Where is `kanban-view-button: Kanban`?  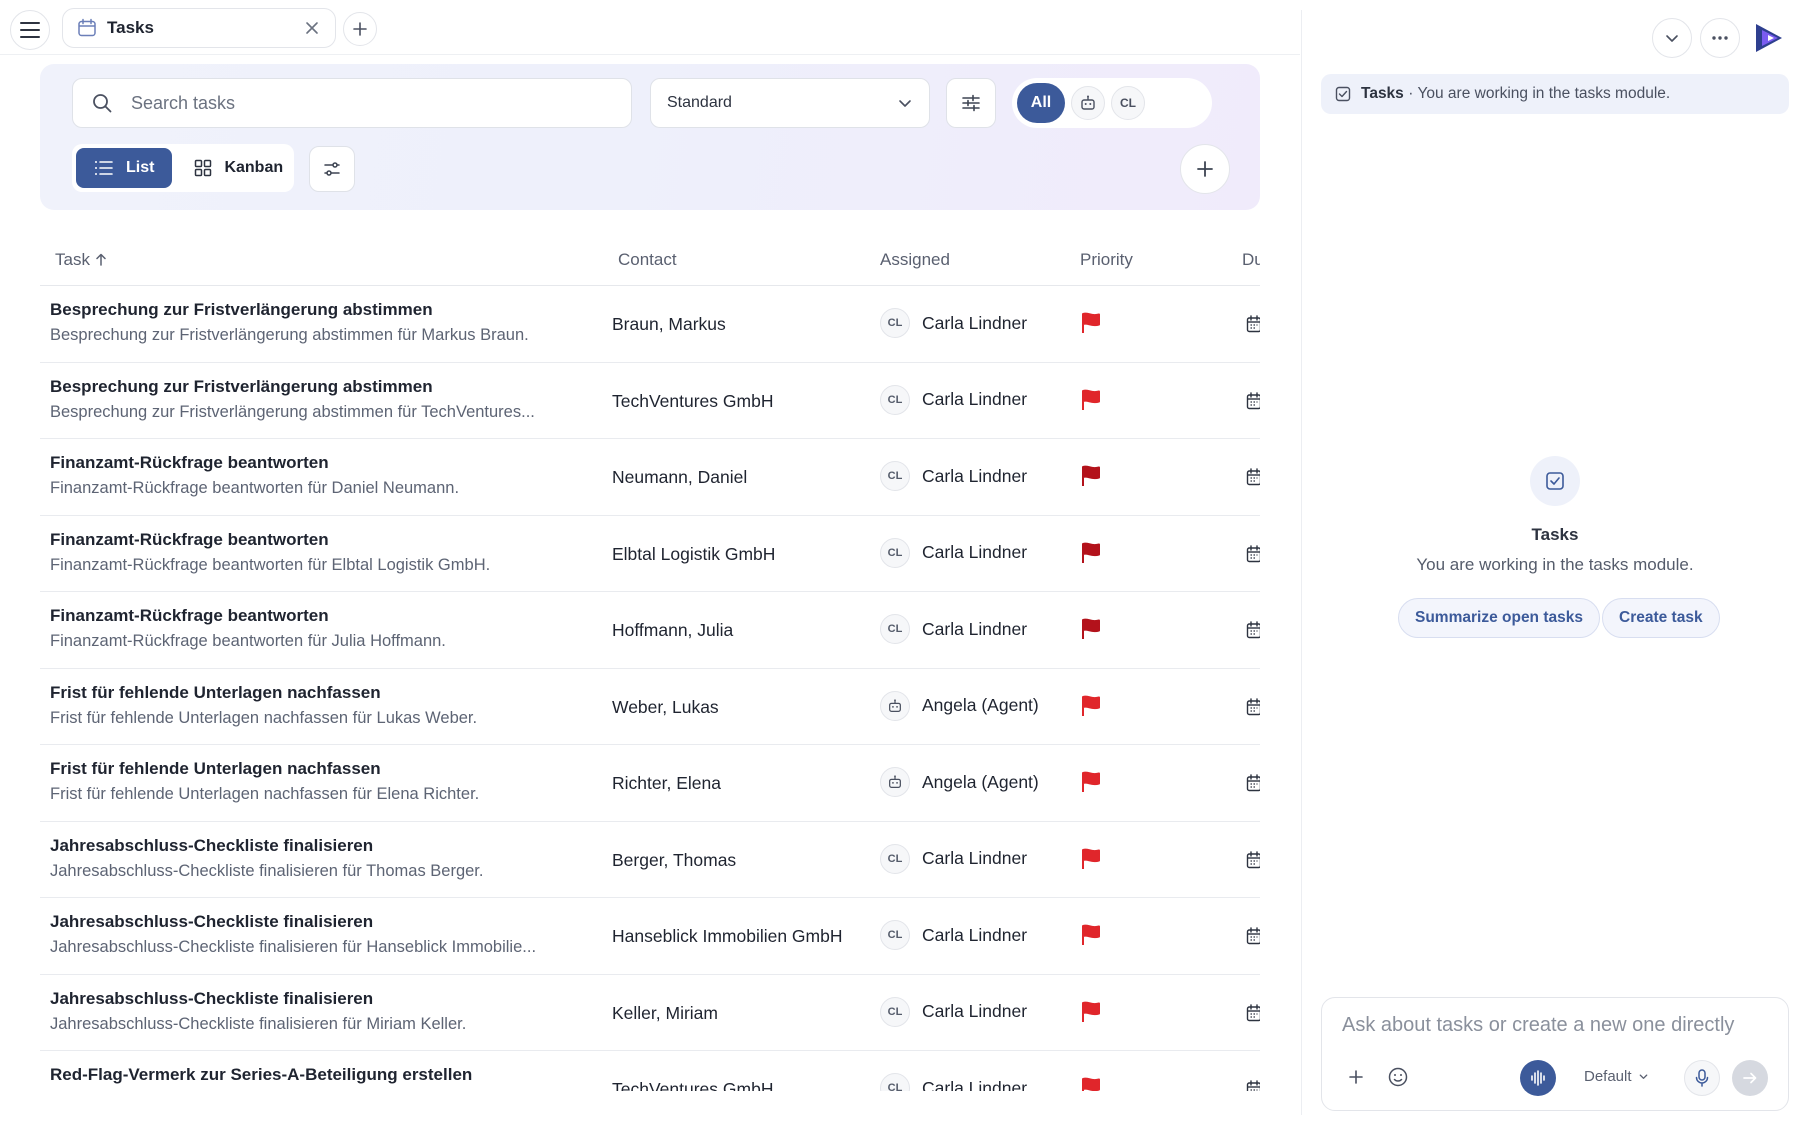 kanban-view-button: Kanban is located at coordinates (238, 168).